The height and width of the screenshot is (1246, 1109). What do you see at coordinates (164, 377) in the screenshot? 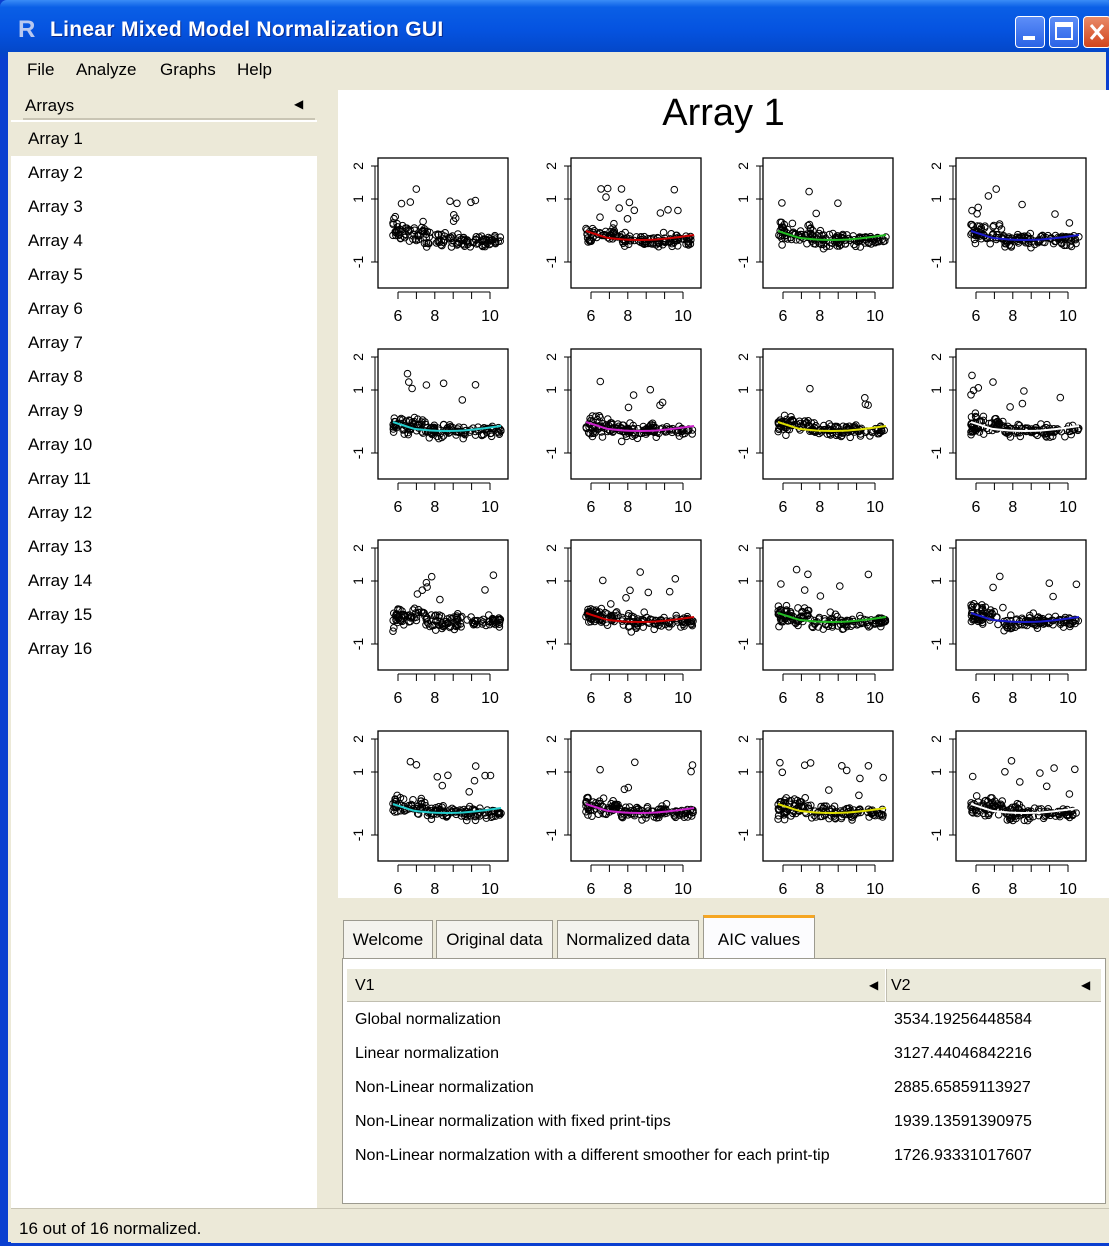
I see `array-list-item: Array 8` at bounding box center [164, 377].